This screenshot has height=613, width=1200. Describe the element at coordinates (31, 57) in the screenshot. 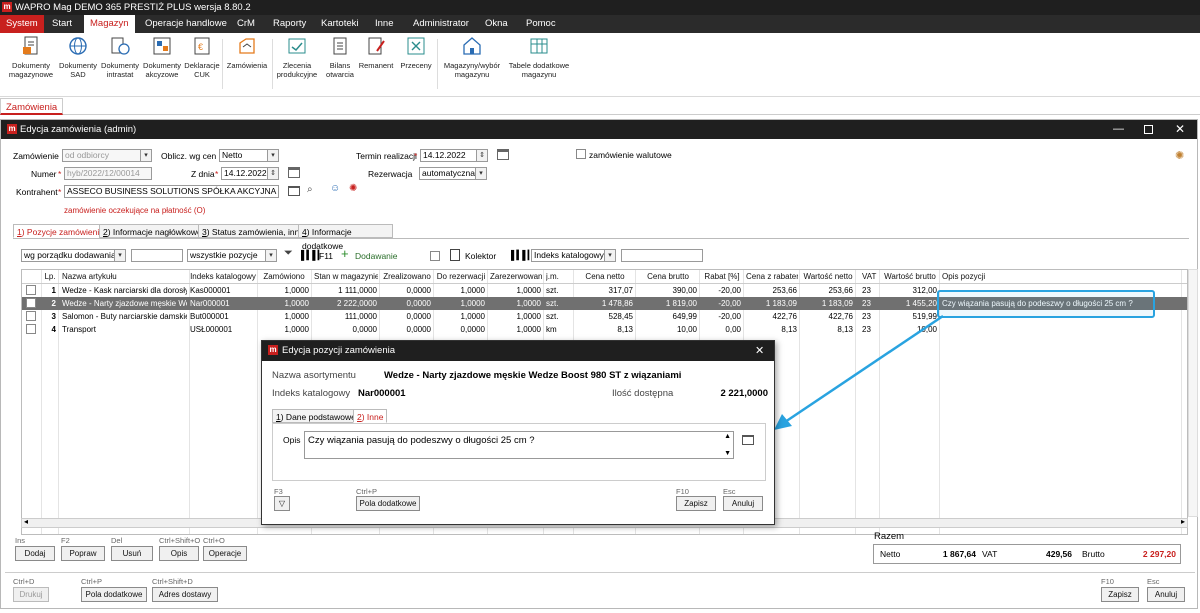

I see `ribbon-dokumenty-magazynowe: Dokumenty magazynowe` at that location.